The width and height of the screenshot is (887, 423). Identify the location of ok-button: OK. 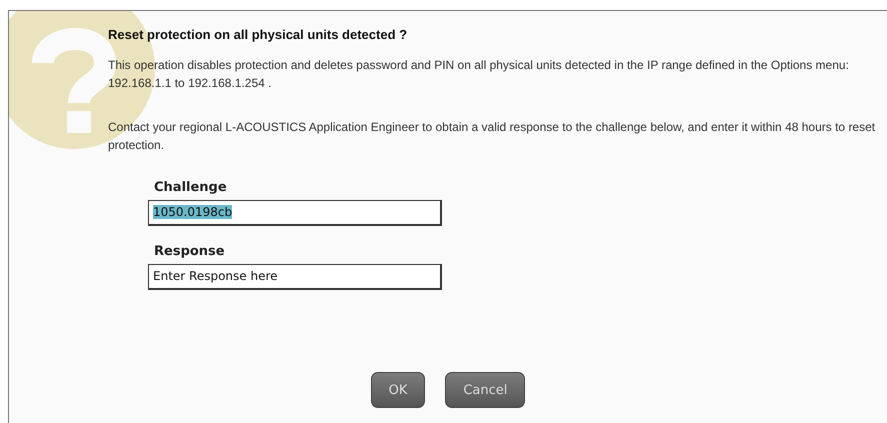
(398, 390).